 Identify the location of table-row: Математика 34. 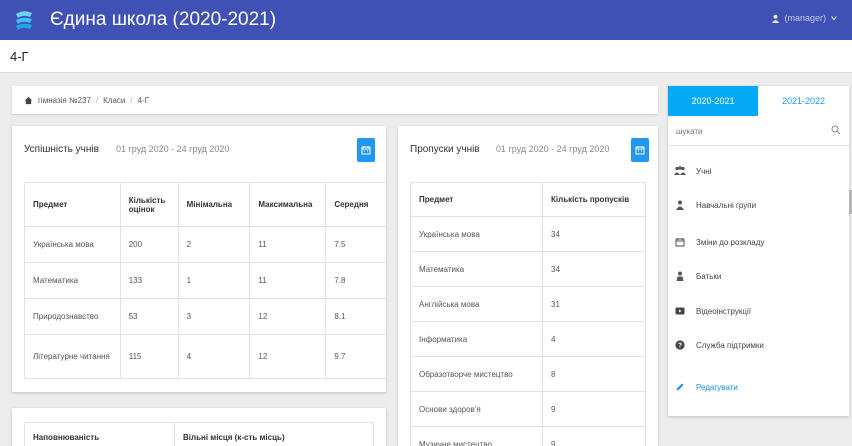
(528, 269).